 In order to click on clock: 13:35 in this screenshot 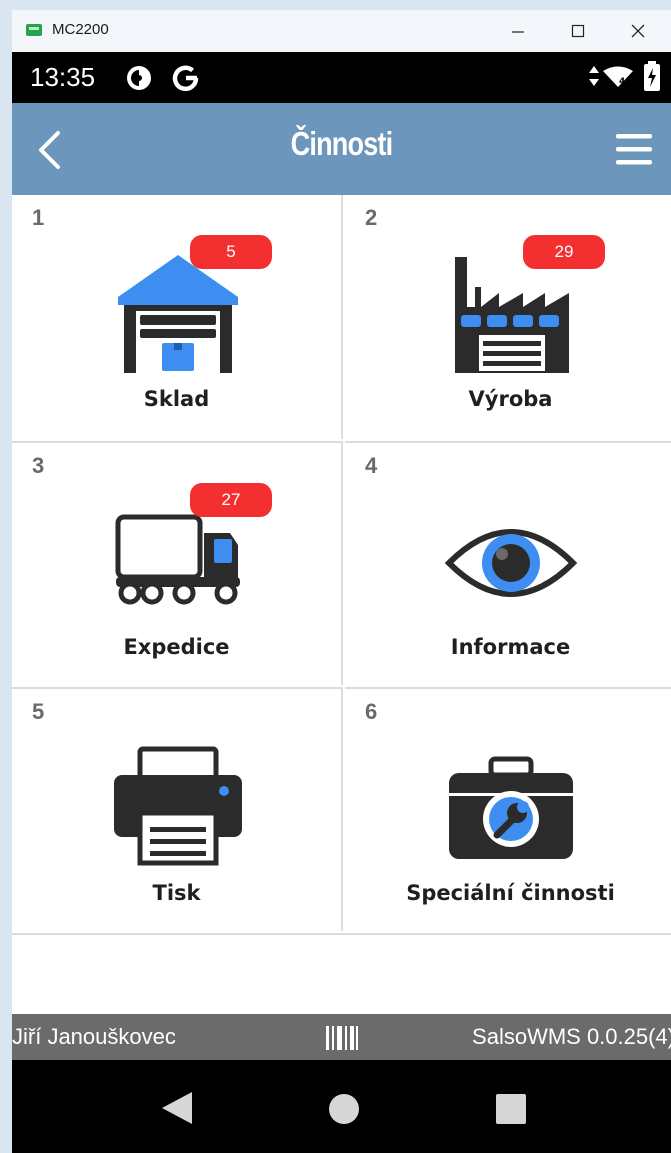, I will do `click(63, 77)`.